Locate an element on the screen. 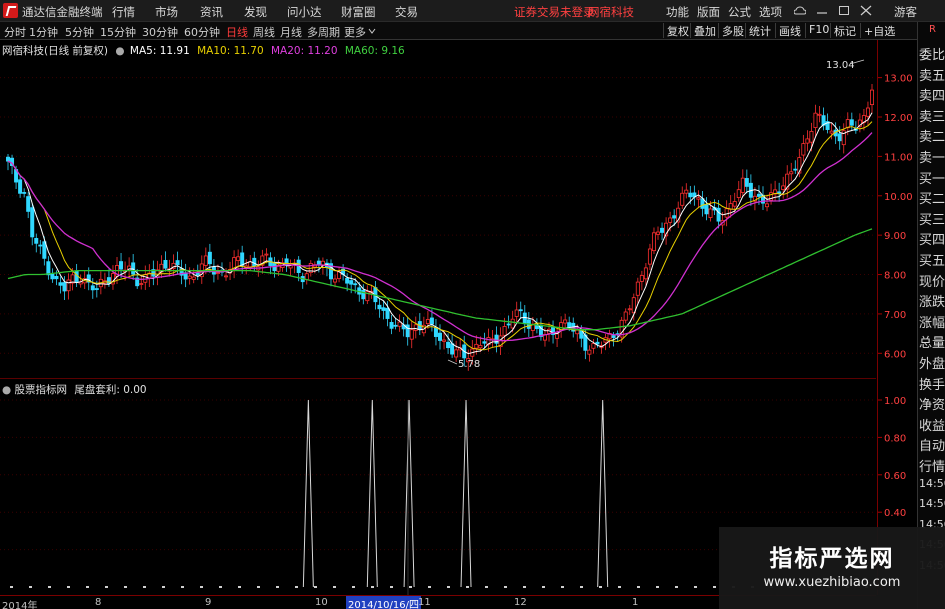 The height and width of the screenshot is (609, 945). period-monthly: 月线 is located at coordinates (291, 32).